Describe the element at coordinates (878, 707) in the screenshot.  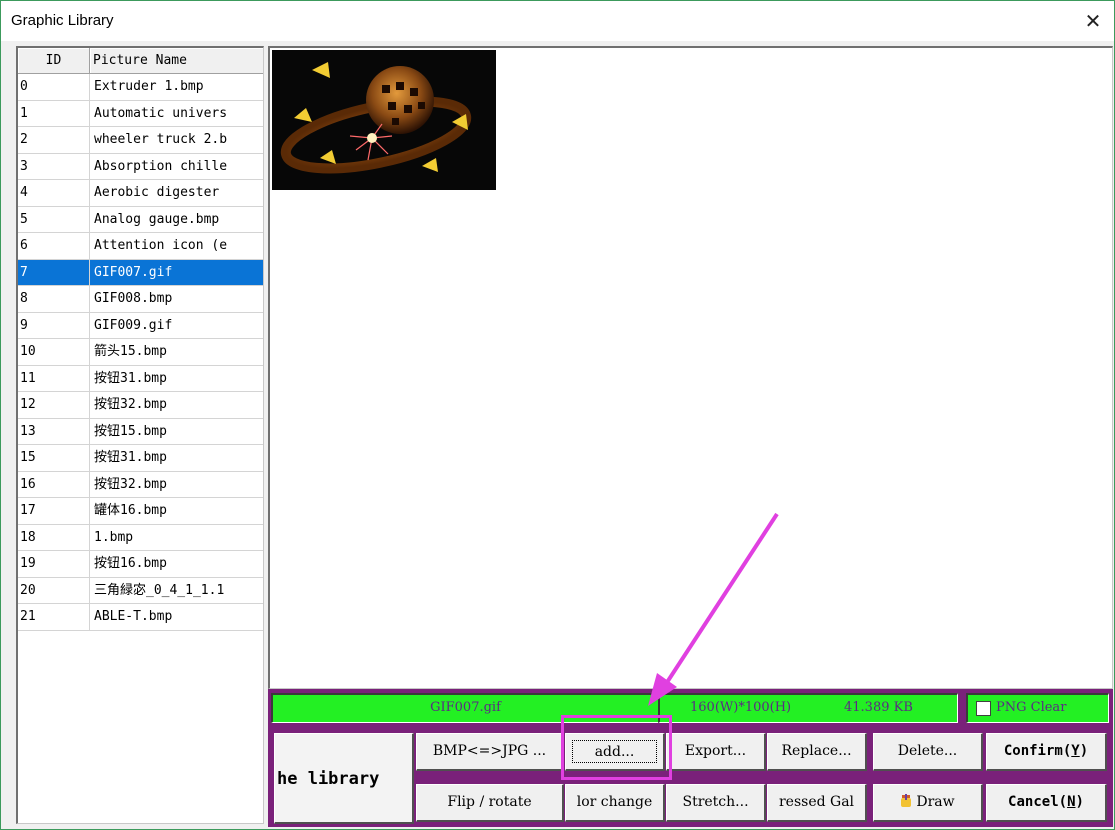
I see `status-filesize: 41.389 KB` at that location.